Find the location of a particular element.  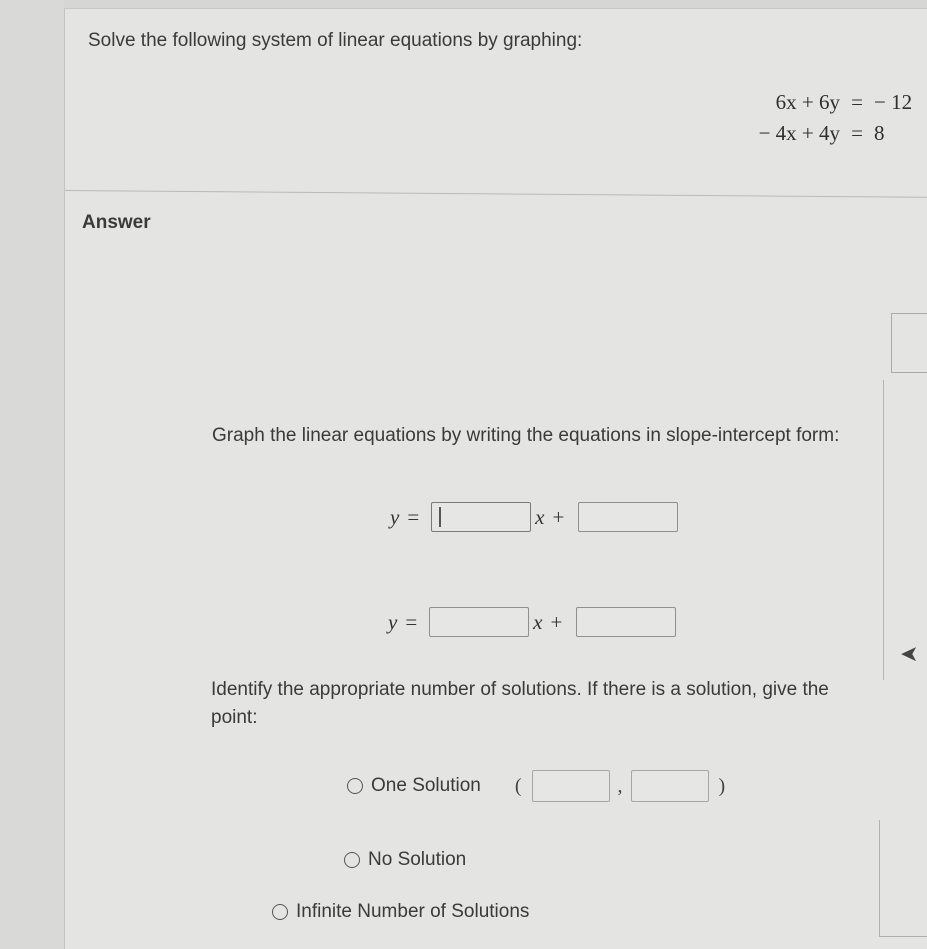

comma: , is located at coordinates (620, 785).